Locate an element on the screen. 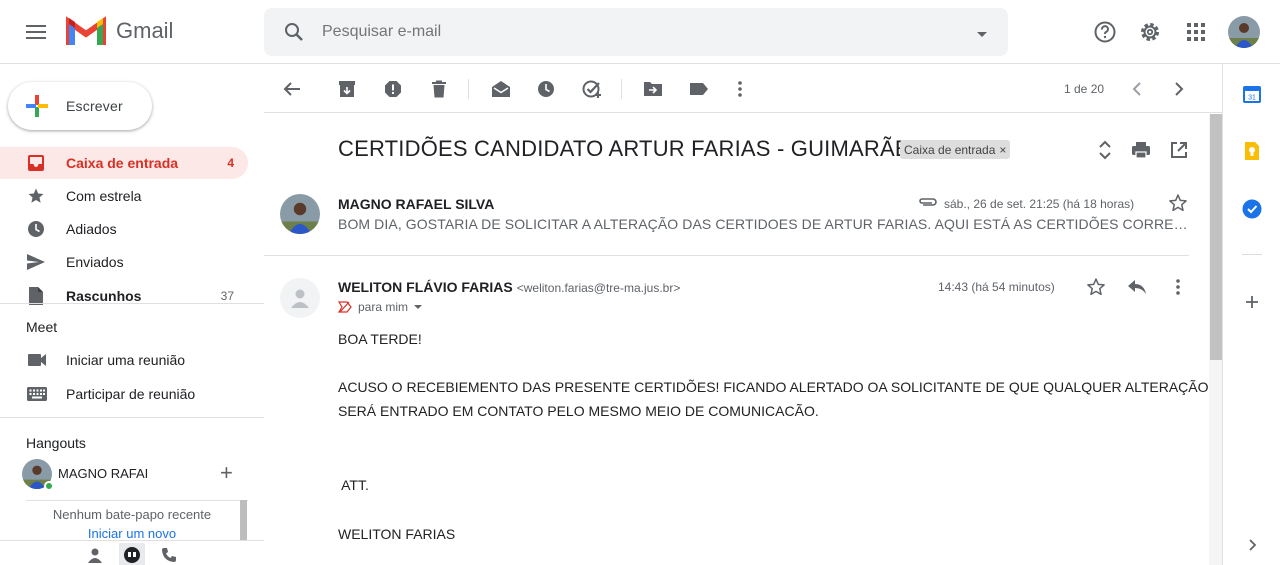 The image size is (1280, 565). report-spam-icon is located at coordinates (393, 89).